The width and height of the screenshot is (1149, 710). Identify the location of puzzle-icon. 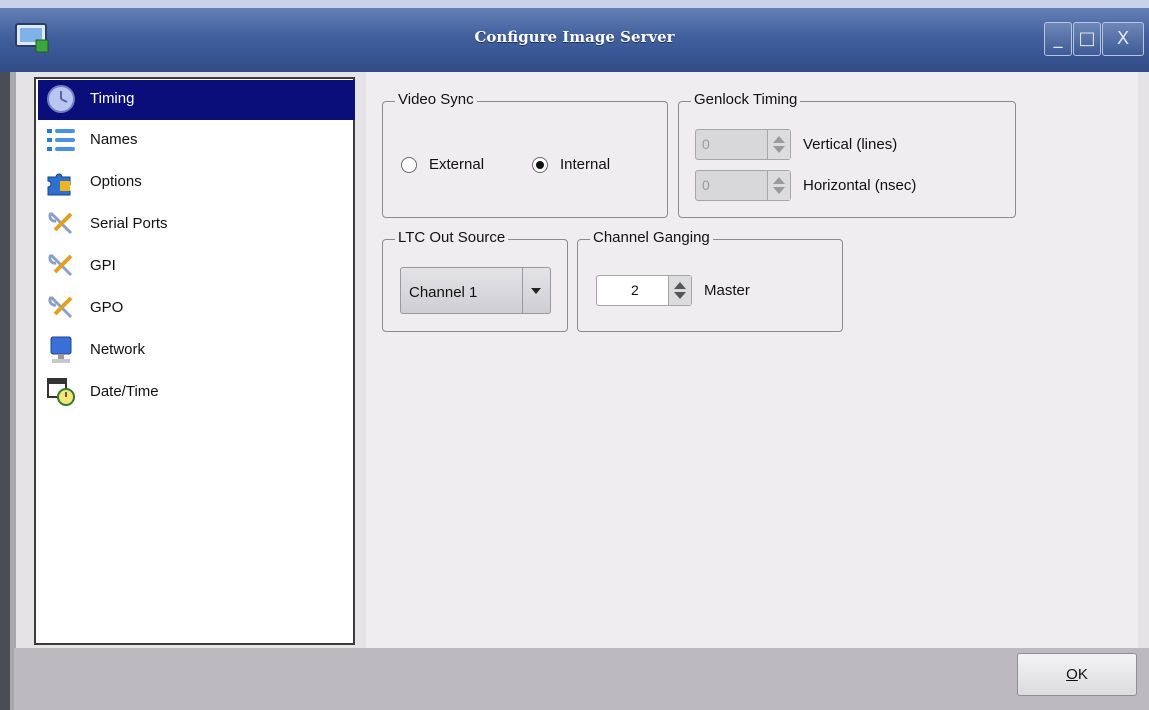
(59, 184).